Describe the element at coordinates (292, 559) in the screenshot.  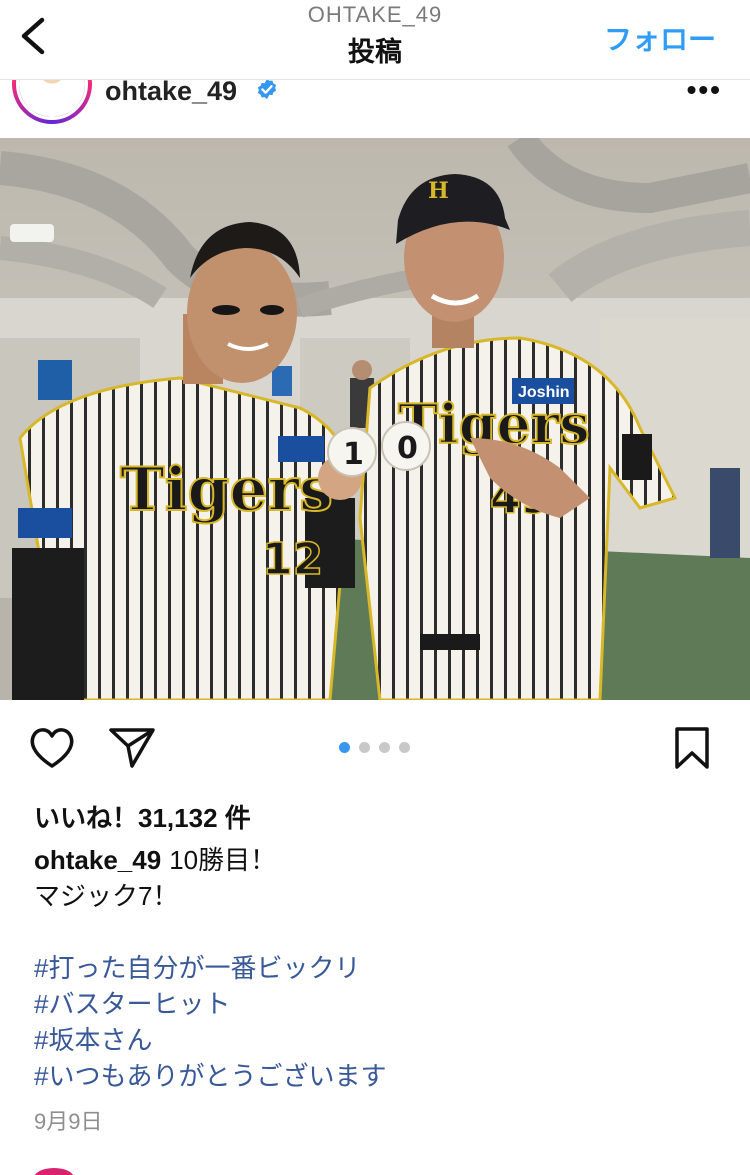
I see `left-jersey-number: 12` at that location.